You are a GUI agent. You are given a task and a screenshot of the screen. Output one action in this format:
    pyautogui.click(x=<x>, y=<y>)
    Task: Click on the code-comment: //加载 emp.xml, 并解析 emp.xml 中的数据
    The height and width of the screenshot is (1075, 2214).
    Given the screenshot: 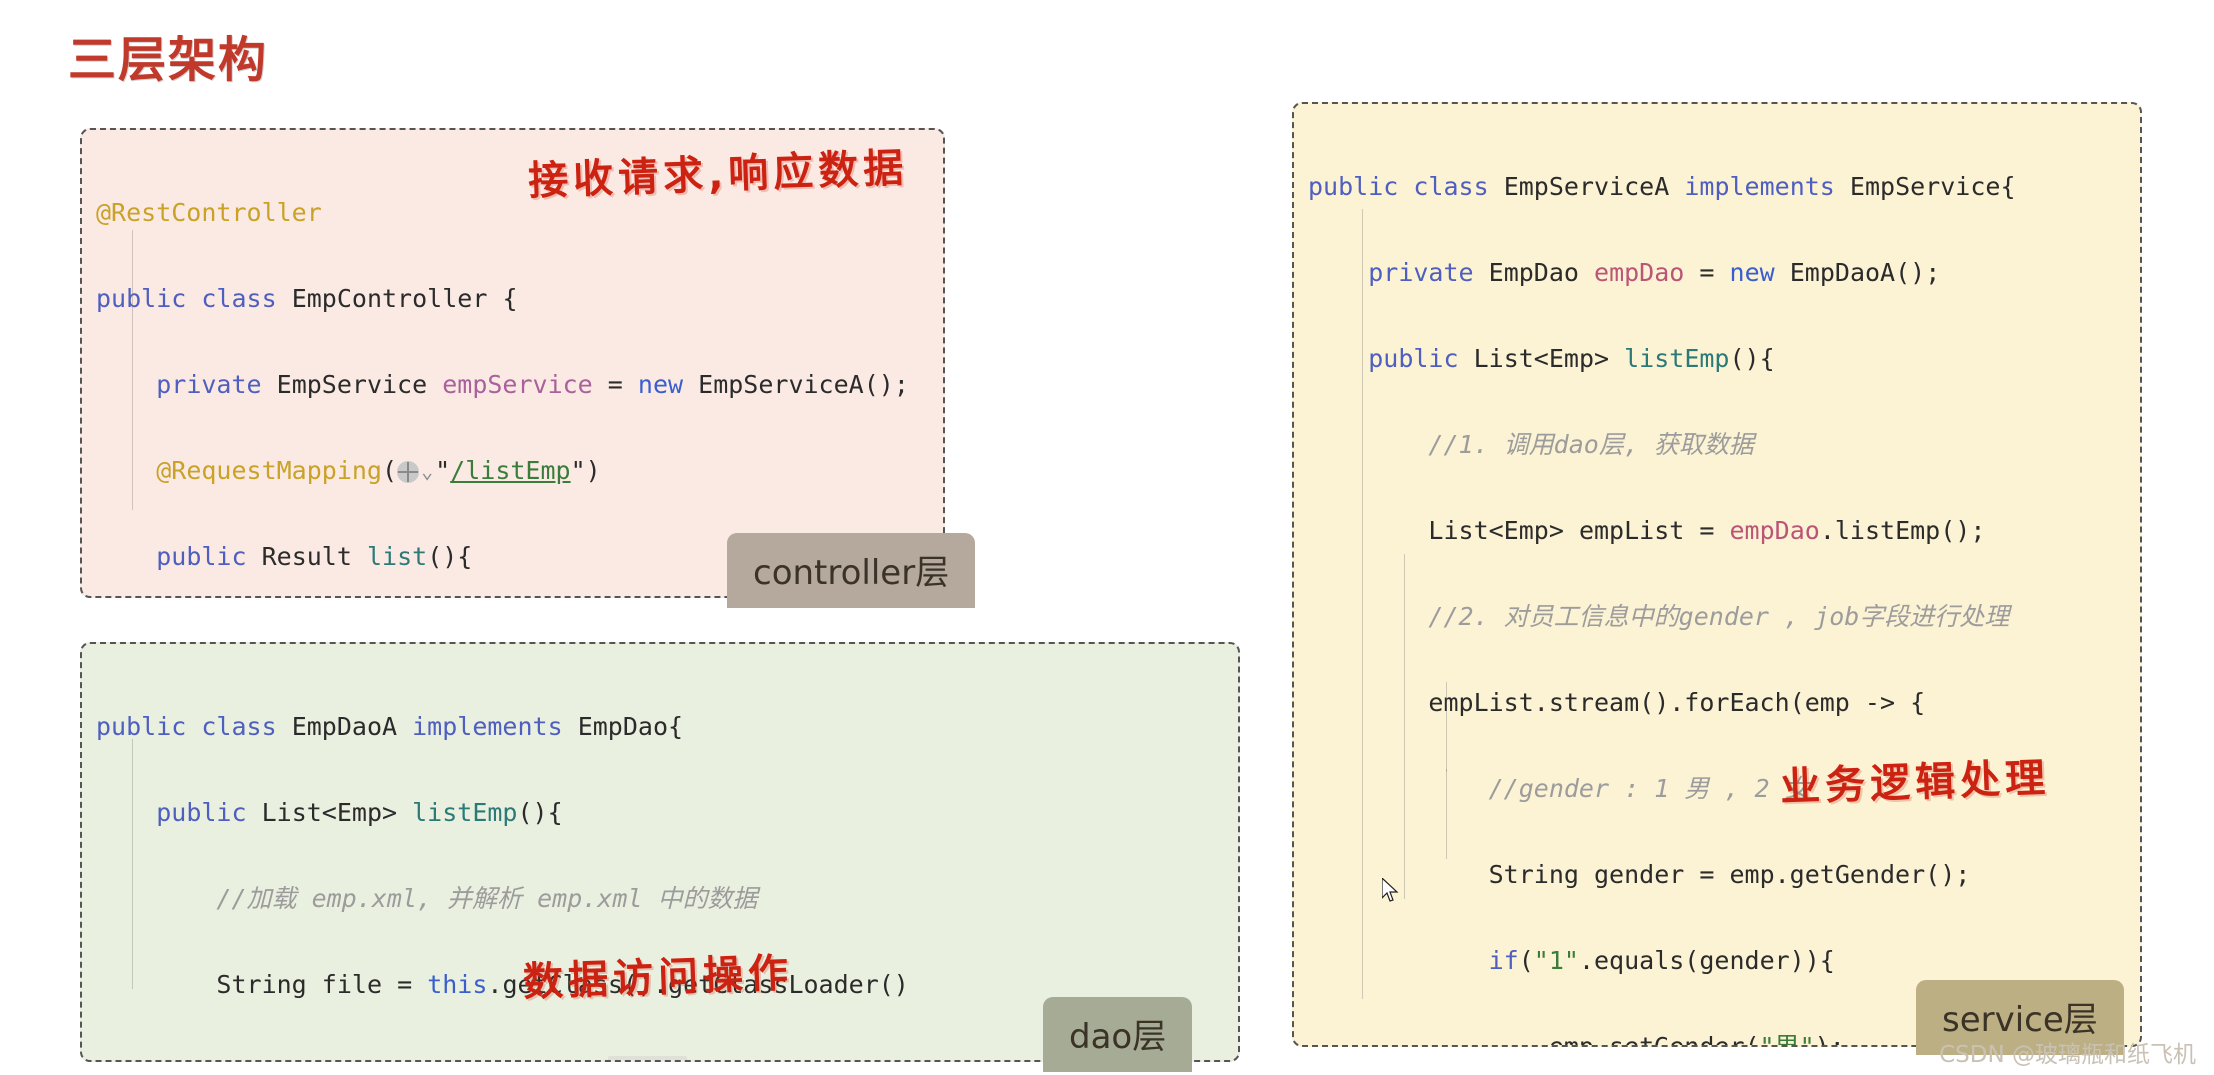 What is the action you would take?
    pyautogui.click(x=487, y=898)
    